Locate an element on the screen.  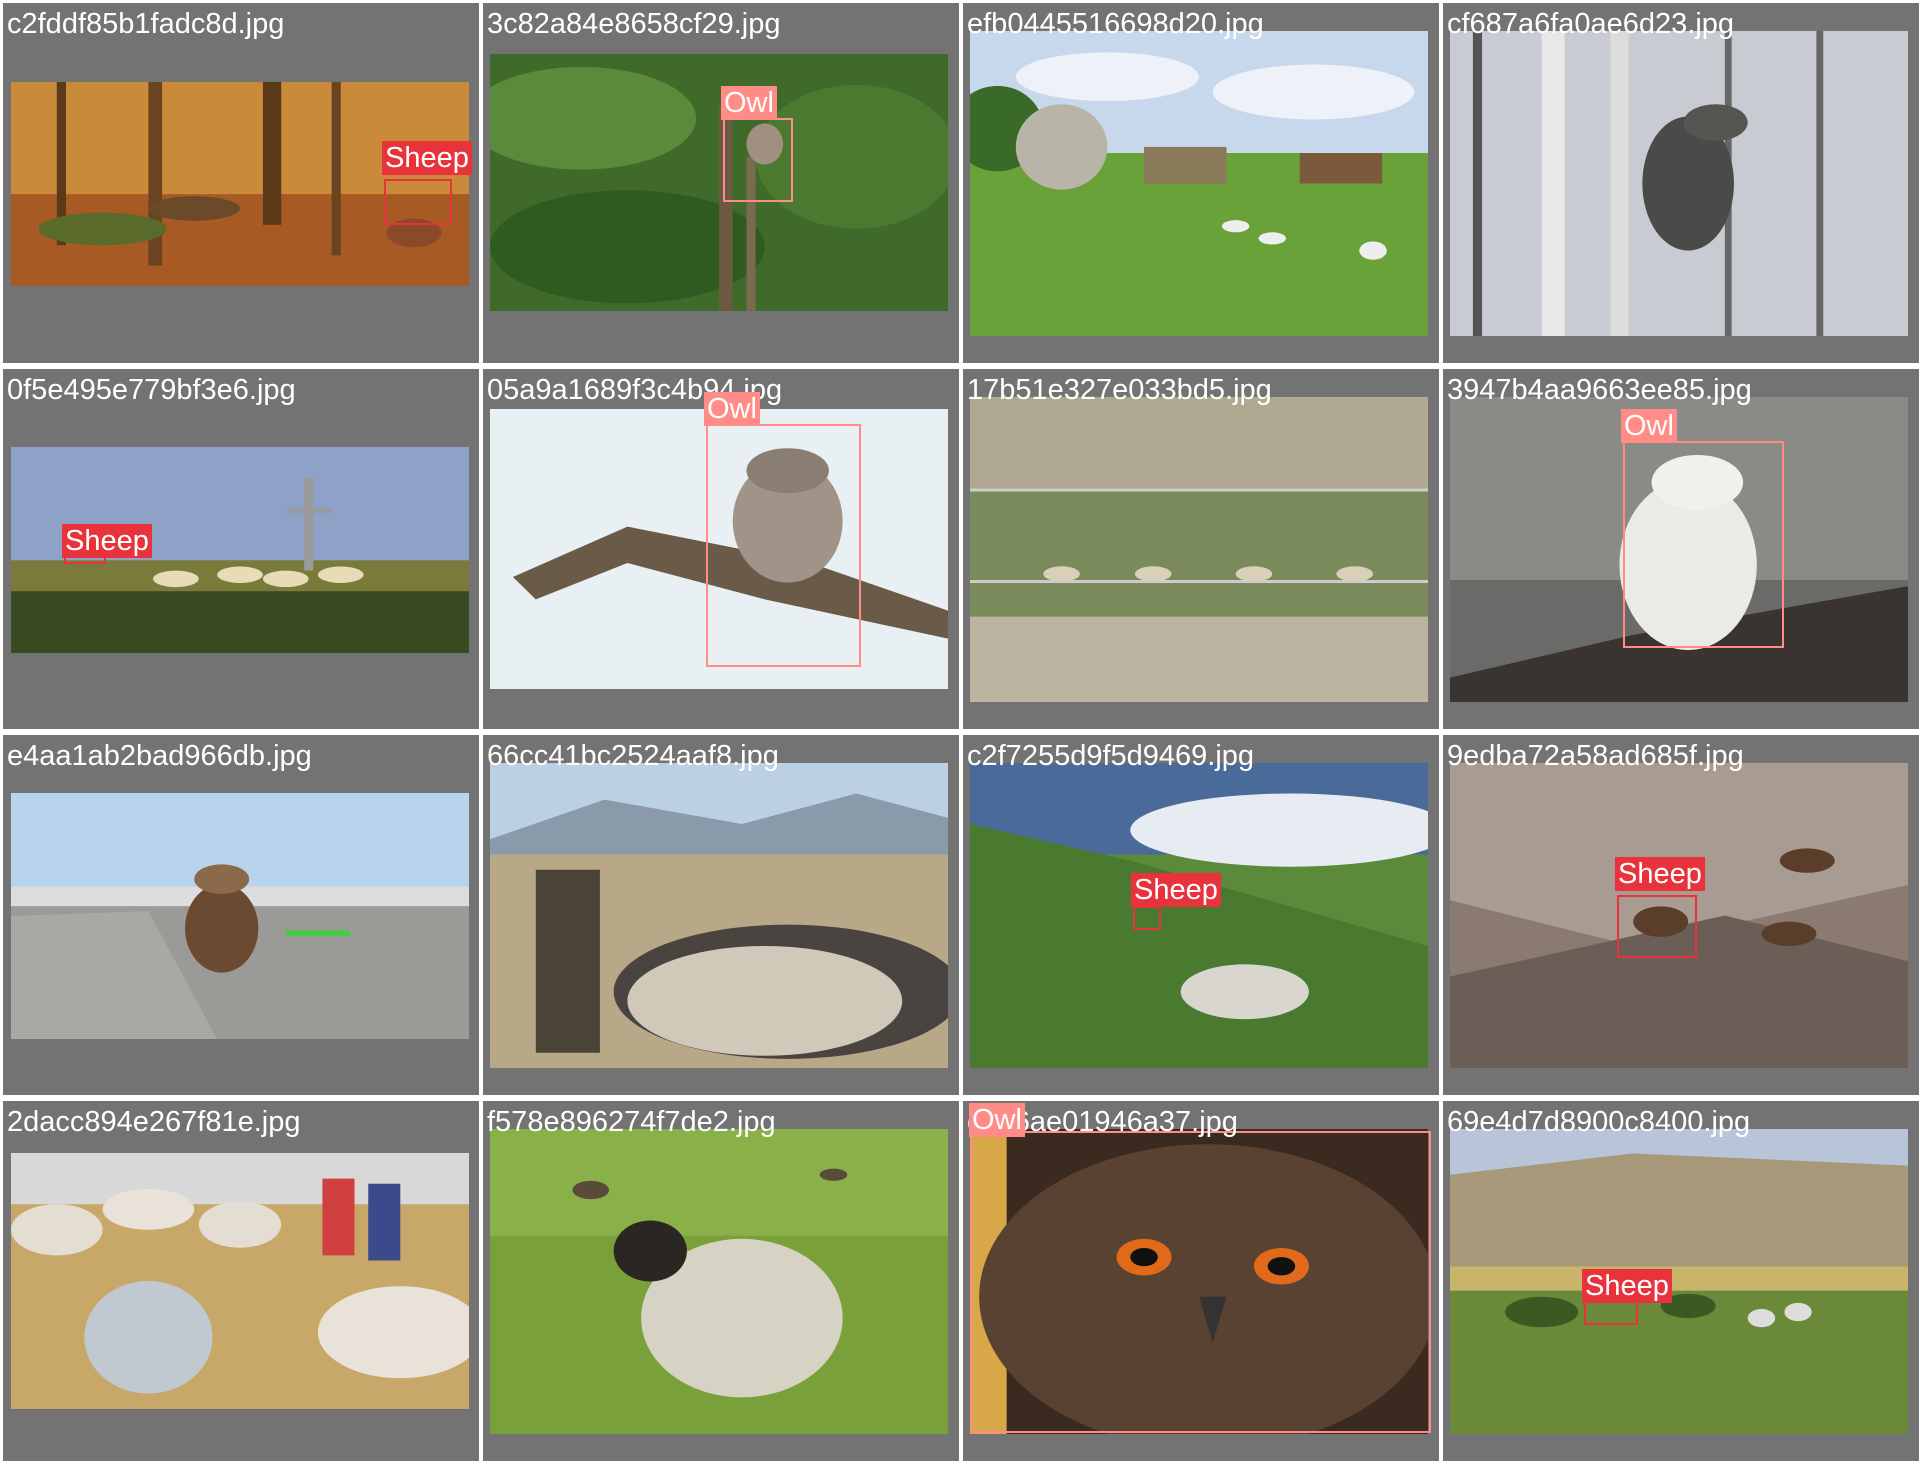
tile-filename: 3947b4aa9663ee85.jpg is located at coordinates (1599, 390).